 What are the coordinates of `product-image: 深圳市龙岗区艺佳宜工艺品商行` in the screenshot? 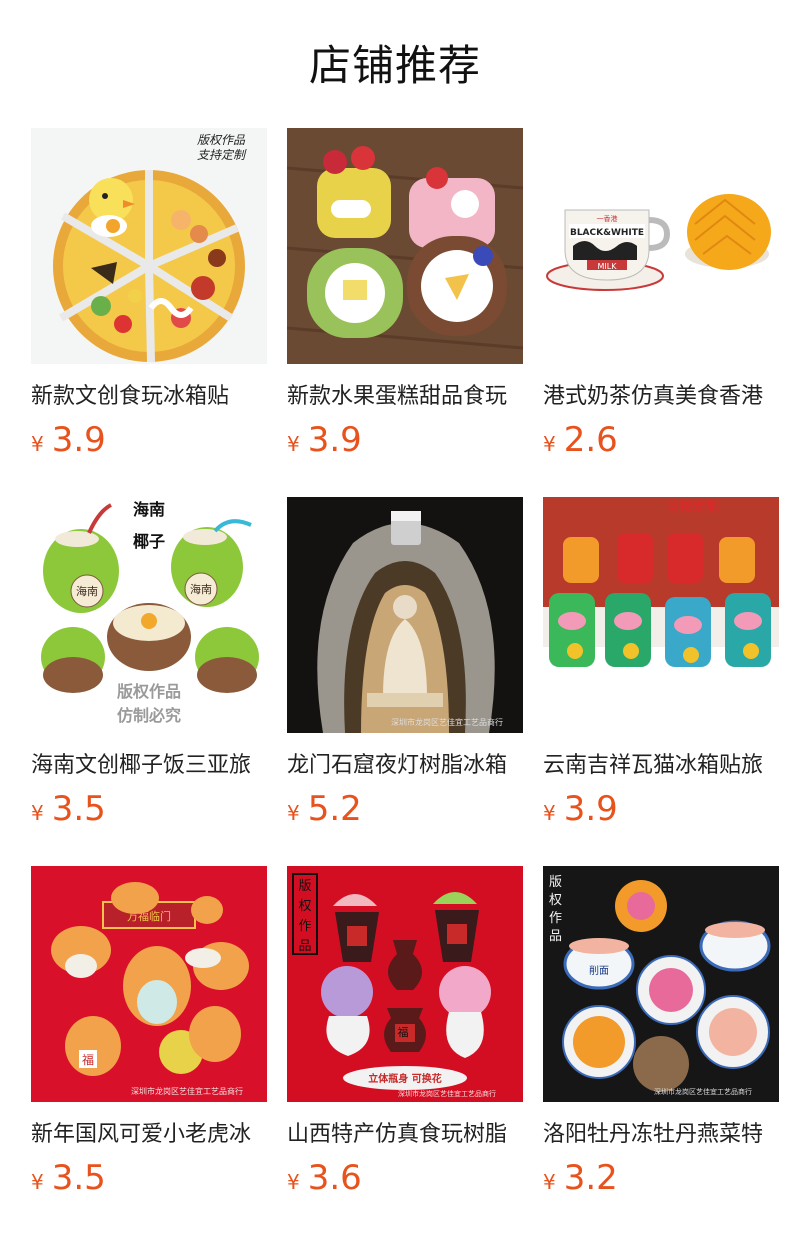 It's located at (405, 615).